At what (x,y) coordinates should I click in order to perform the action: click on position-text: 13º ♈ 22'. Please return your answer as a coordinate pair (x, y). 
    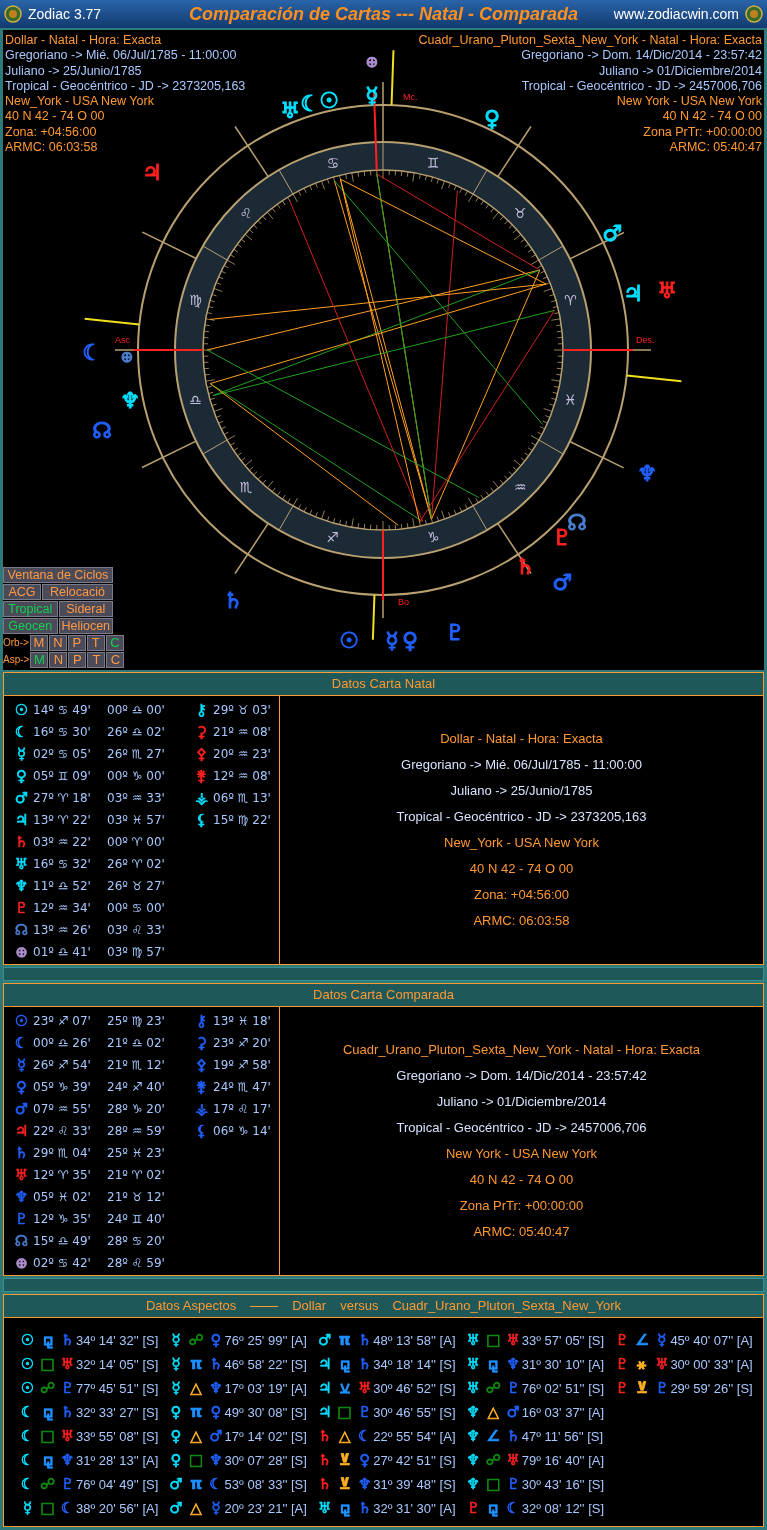
    Looking at the image, I should click on (62, 820).